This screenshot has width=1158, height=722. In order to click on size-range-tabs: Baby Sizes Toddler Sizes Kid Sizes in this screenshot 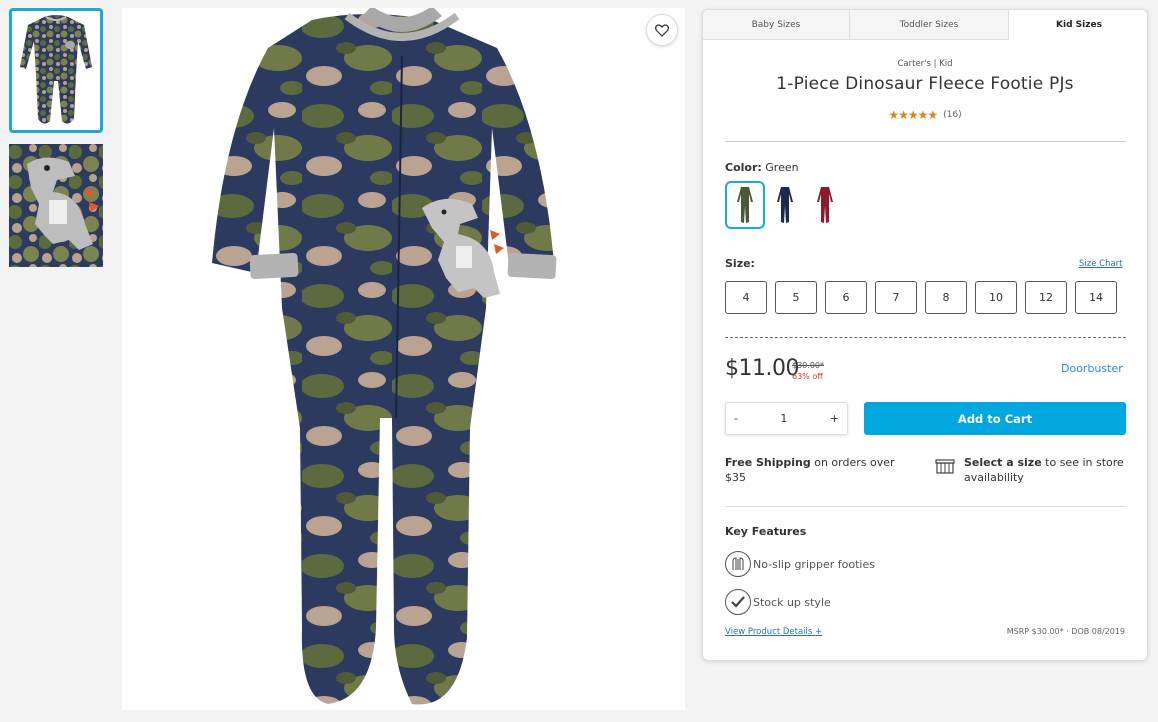, I will do `click(925, 25)`.